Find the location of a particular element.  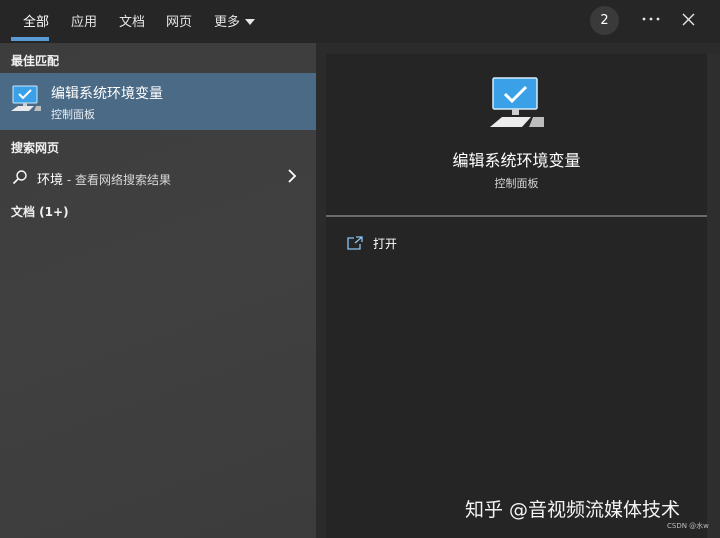

background-edge is located at coordinates (713, 296).